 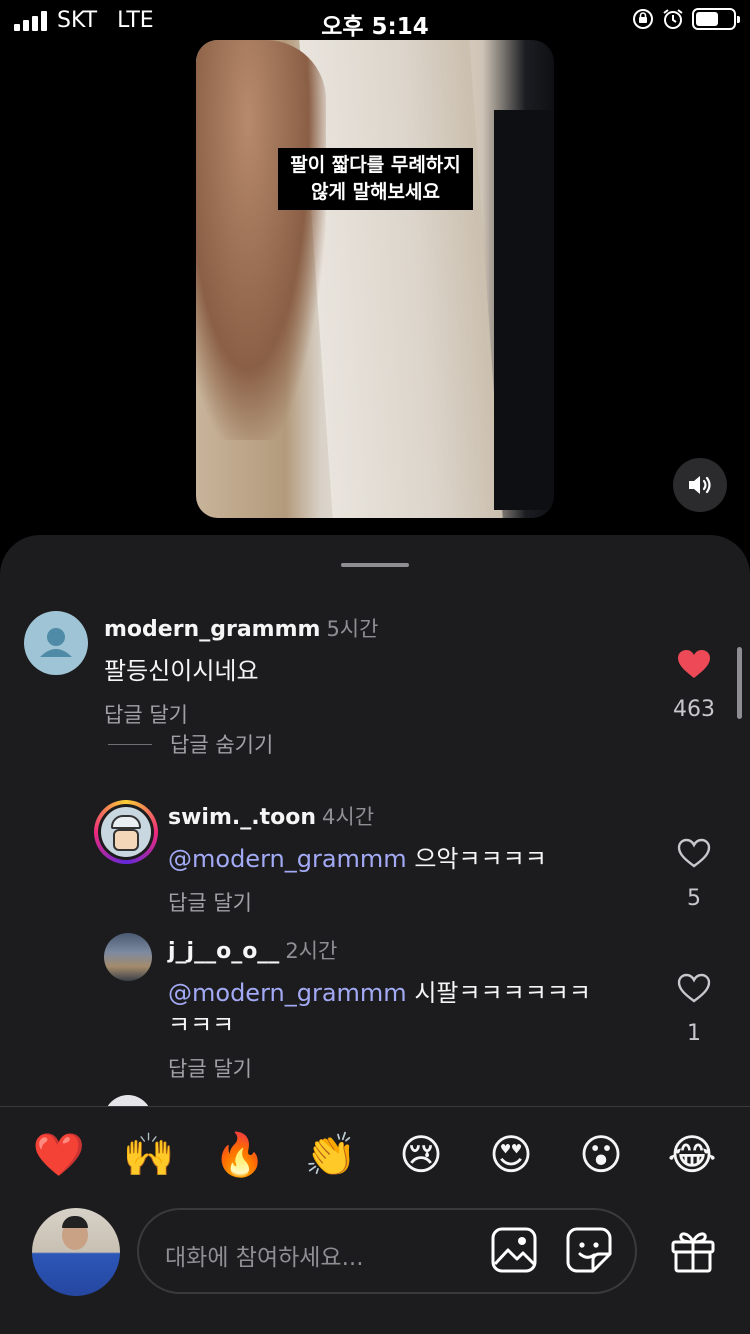 What do you see at coordinates (694, 664) in the screenshot?
I see `heart-filled-icon` at bounding box center [694, 664].